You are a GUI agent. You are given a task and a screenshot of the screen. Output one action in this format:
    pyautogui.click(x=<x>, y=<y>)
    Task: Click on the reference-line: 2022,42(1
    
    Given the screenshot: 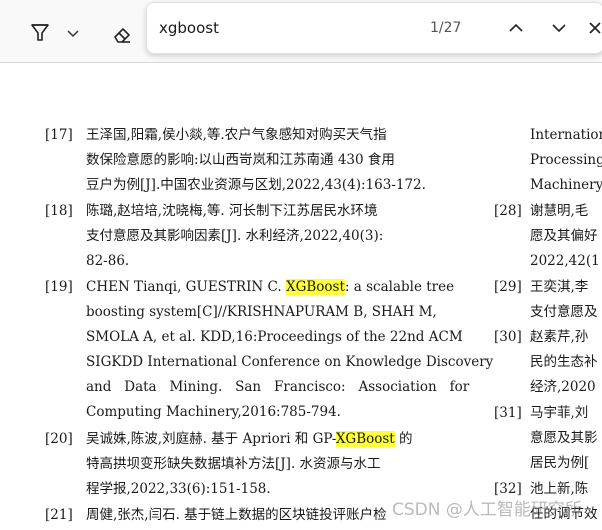 What is the action you would take?
    pyautogui.click(x=565, y=261)
    